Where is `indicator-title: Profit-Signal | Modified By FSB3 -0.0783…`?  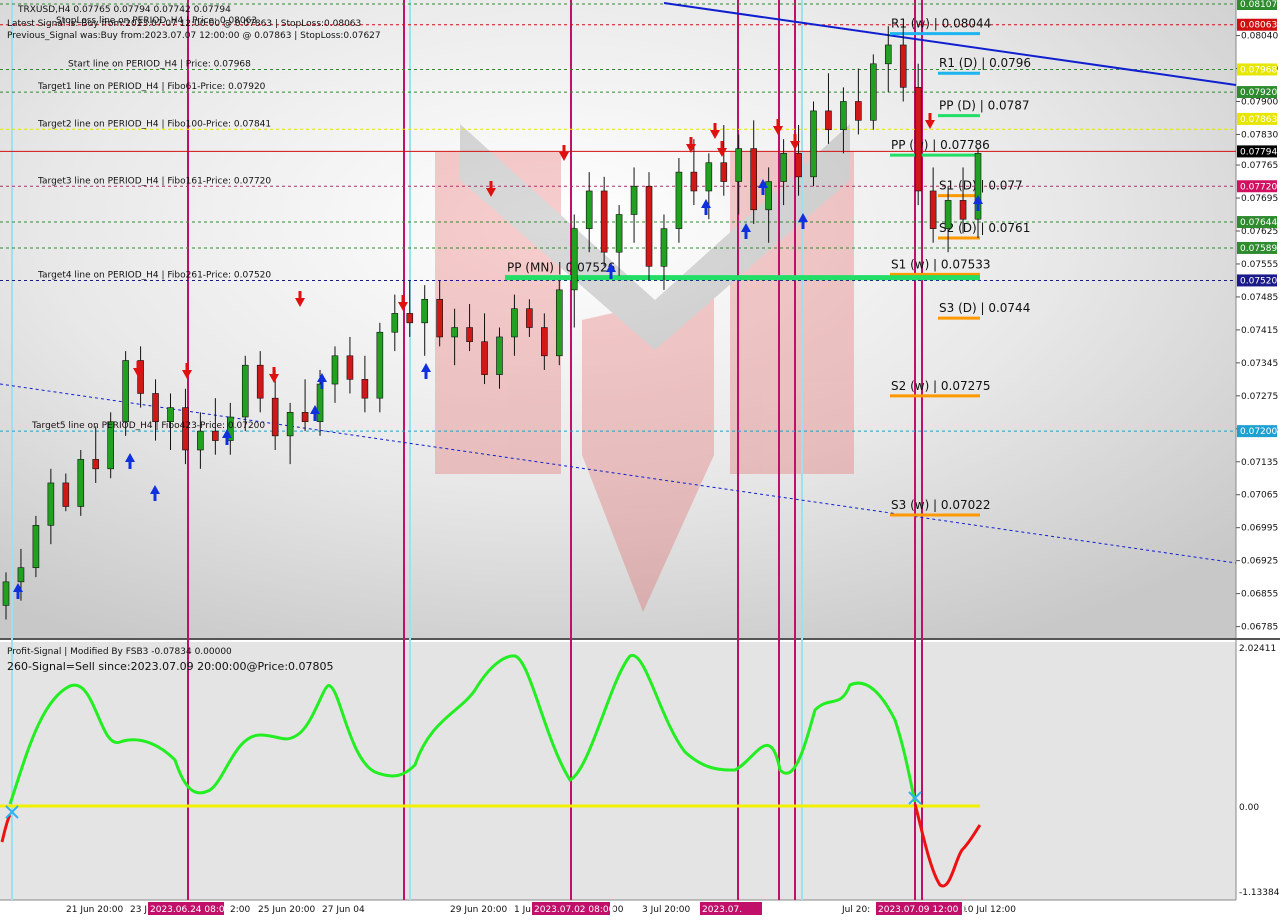
indicator-title: Profit-Signal | Modified By FSB3 -0.0783… is located at coordinates (119, 652).